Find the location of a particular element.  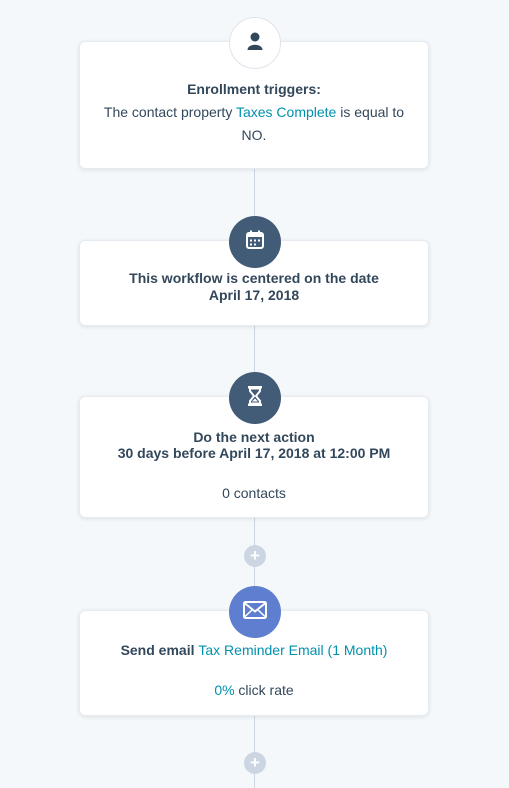

hourglass-icon is located at coordinates (255, 398).